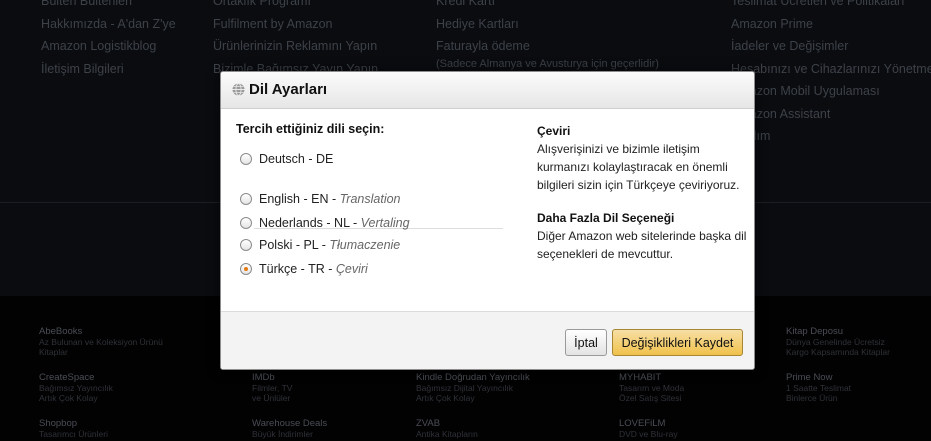 The image size is (931, 441). Describe the element at coordinates (310, 129) in the screenshot. I see `language-prompt: Tercih ettiğiniz dili seçin:` at that location.